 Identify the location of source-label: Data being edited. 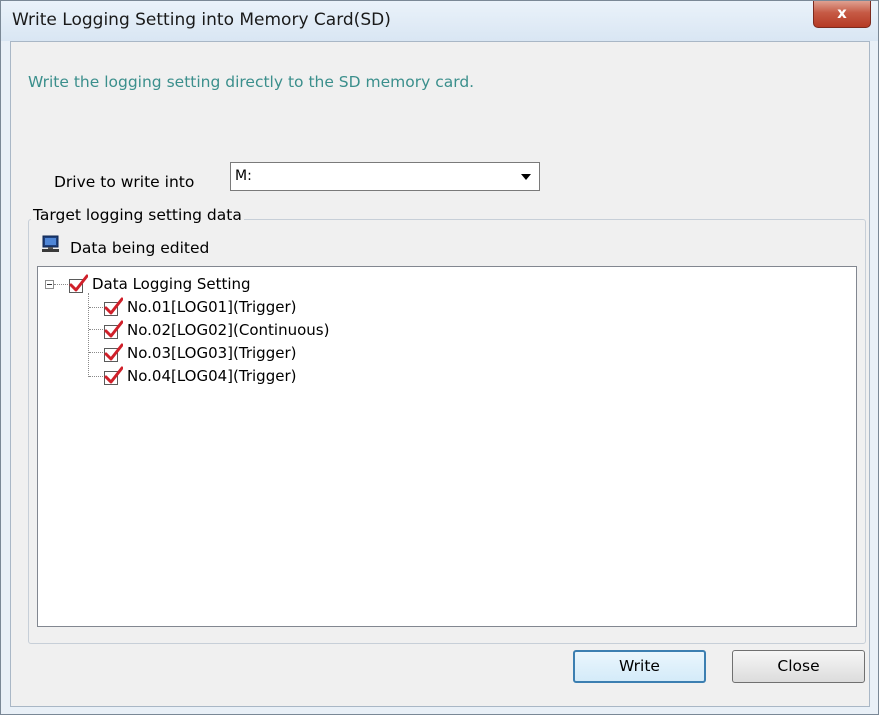
(140, 248).